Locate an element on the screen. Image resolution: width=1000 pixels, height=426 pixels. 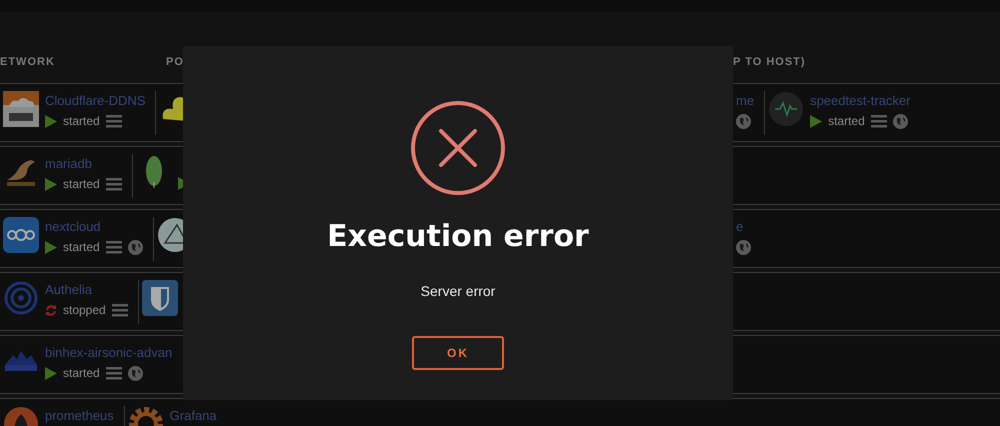
container-name: prometheus is located at coordinates (79, 416).